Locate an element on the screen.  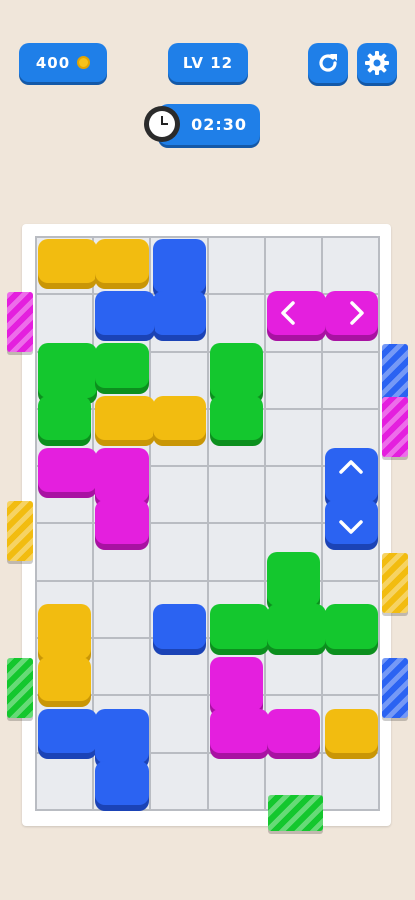
clock-icon is located at coordinates (162, 124).